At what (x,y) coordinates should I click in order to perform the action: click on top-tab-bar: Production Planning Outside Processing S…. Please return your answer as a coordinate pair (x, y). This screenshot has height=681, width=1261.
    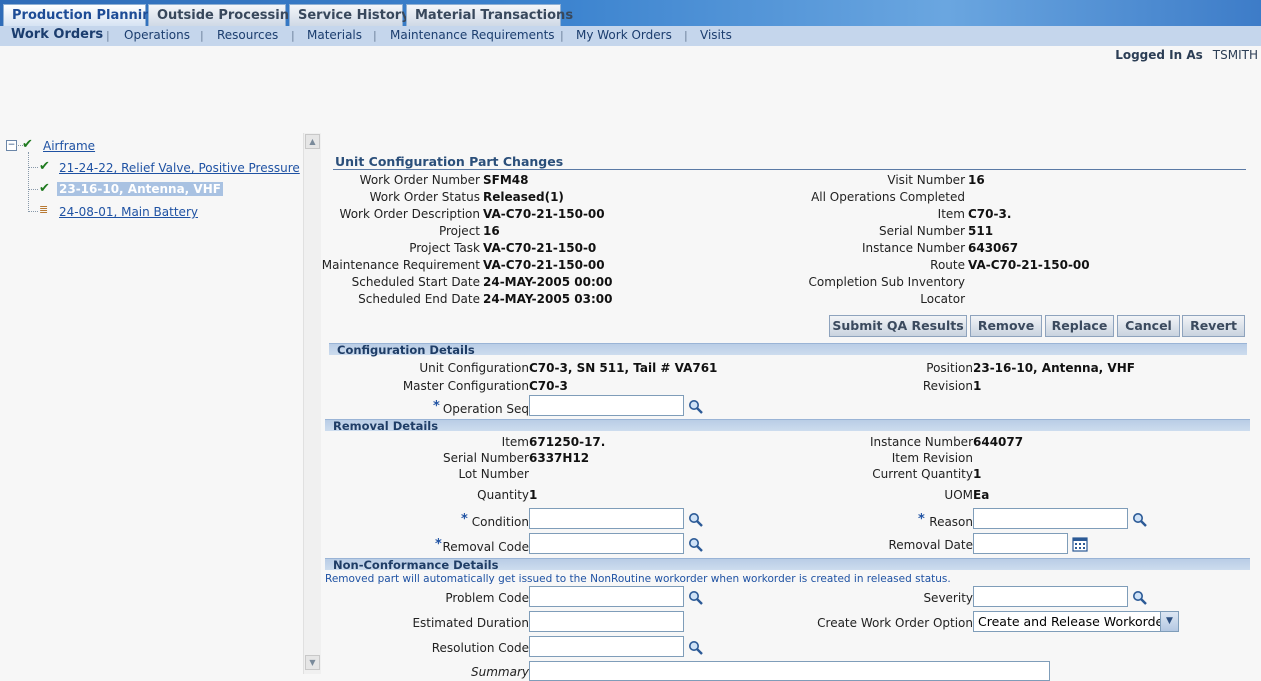
    Looking at the image, I should click on (630, 13).